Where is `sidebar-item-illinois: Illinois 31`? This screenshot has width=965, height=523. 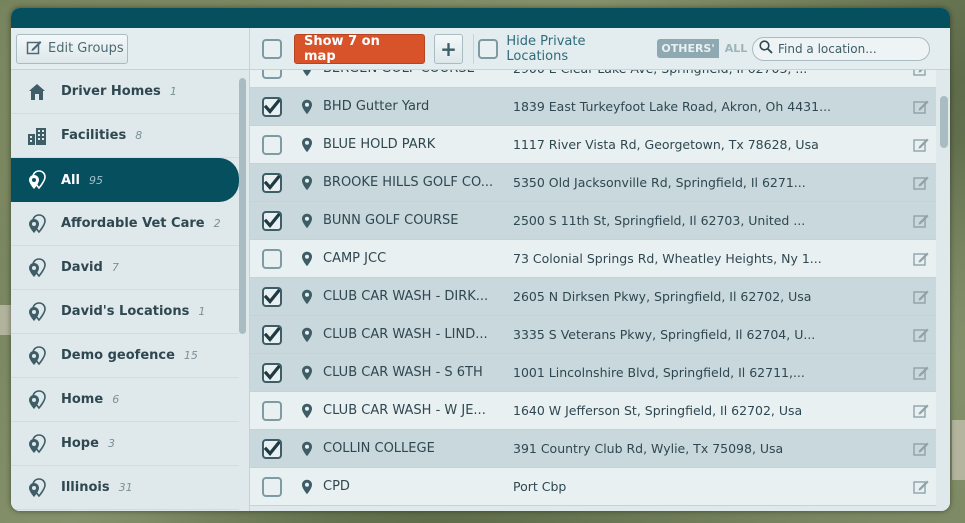
sidebar-item-illinois: Illinois 31 is located at coordinates (125, 488).